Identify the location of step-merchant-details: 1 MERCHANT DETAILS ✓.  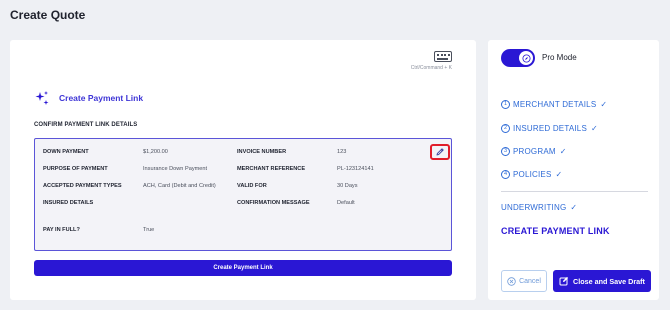
(554, 104).